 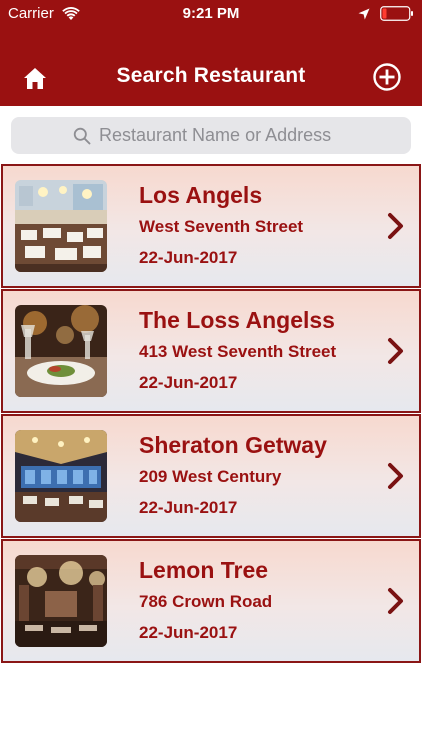 What do you see at coordinates (237, 320) in the screenshot?
I see `restaurant-name: The Loss Angelss` at bounding box center [237, 320].